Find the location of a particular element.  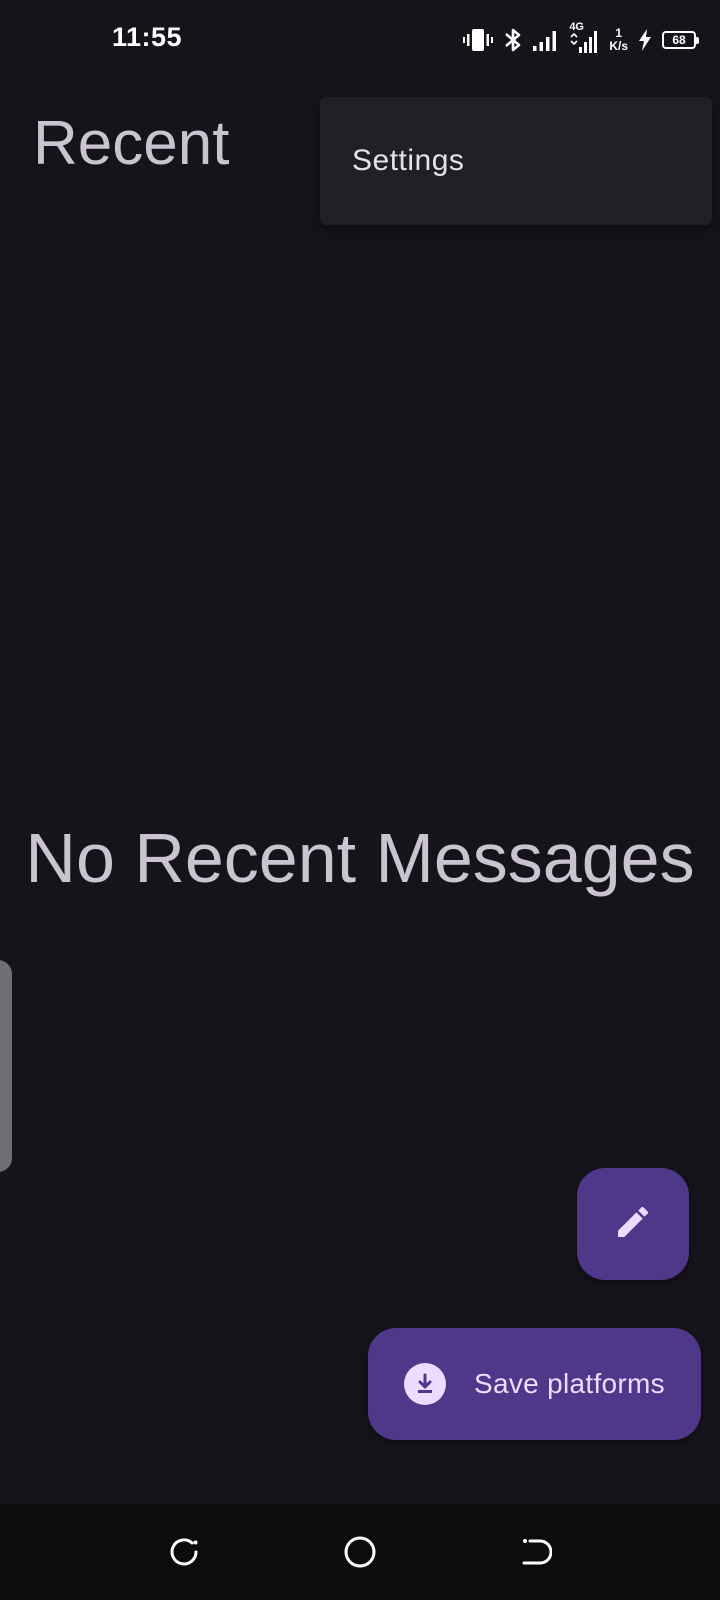

download-icon is located at coordinates (425, 1384).